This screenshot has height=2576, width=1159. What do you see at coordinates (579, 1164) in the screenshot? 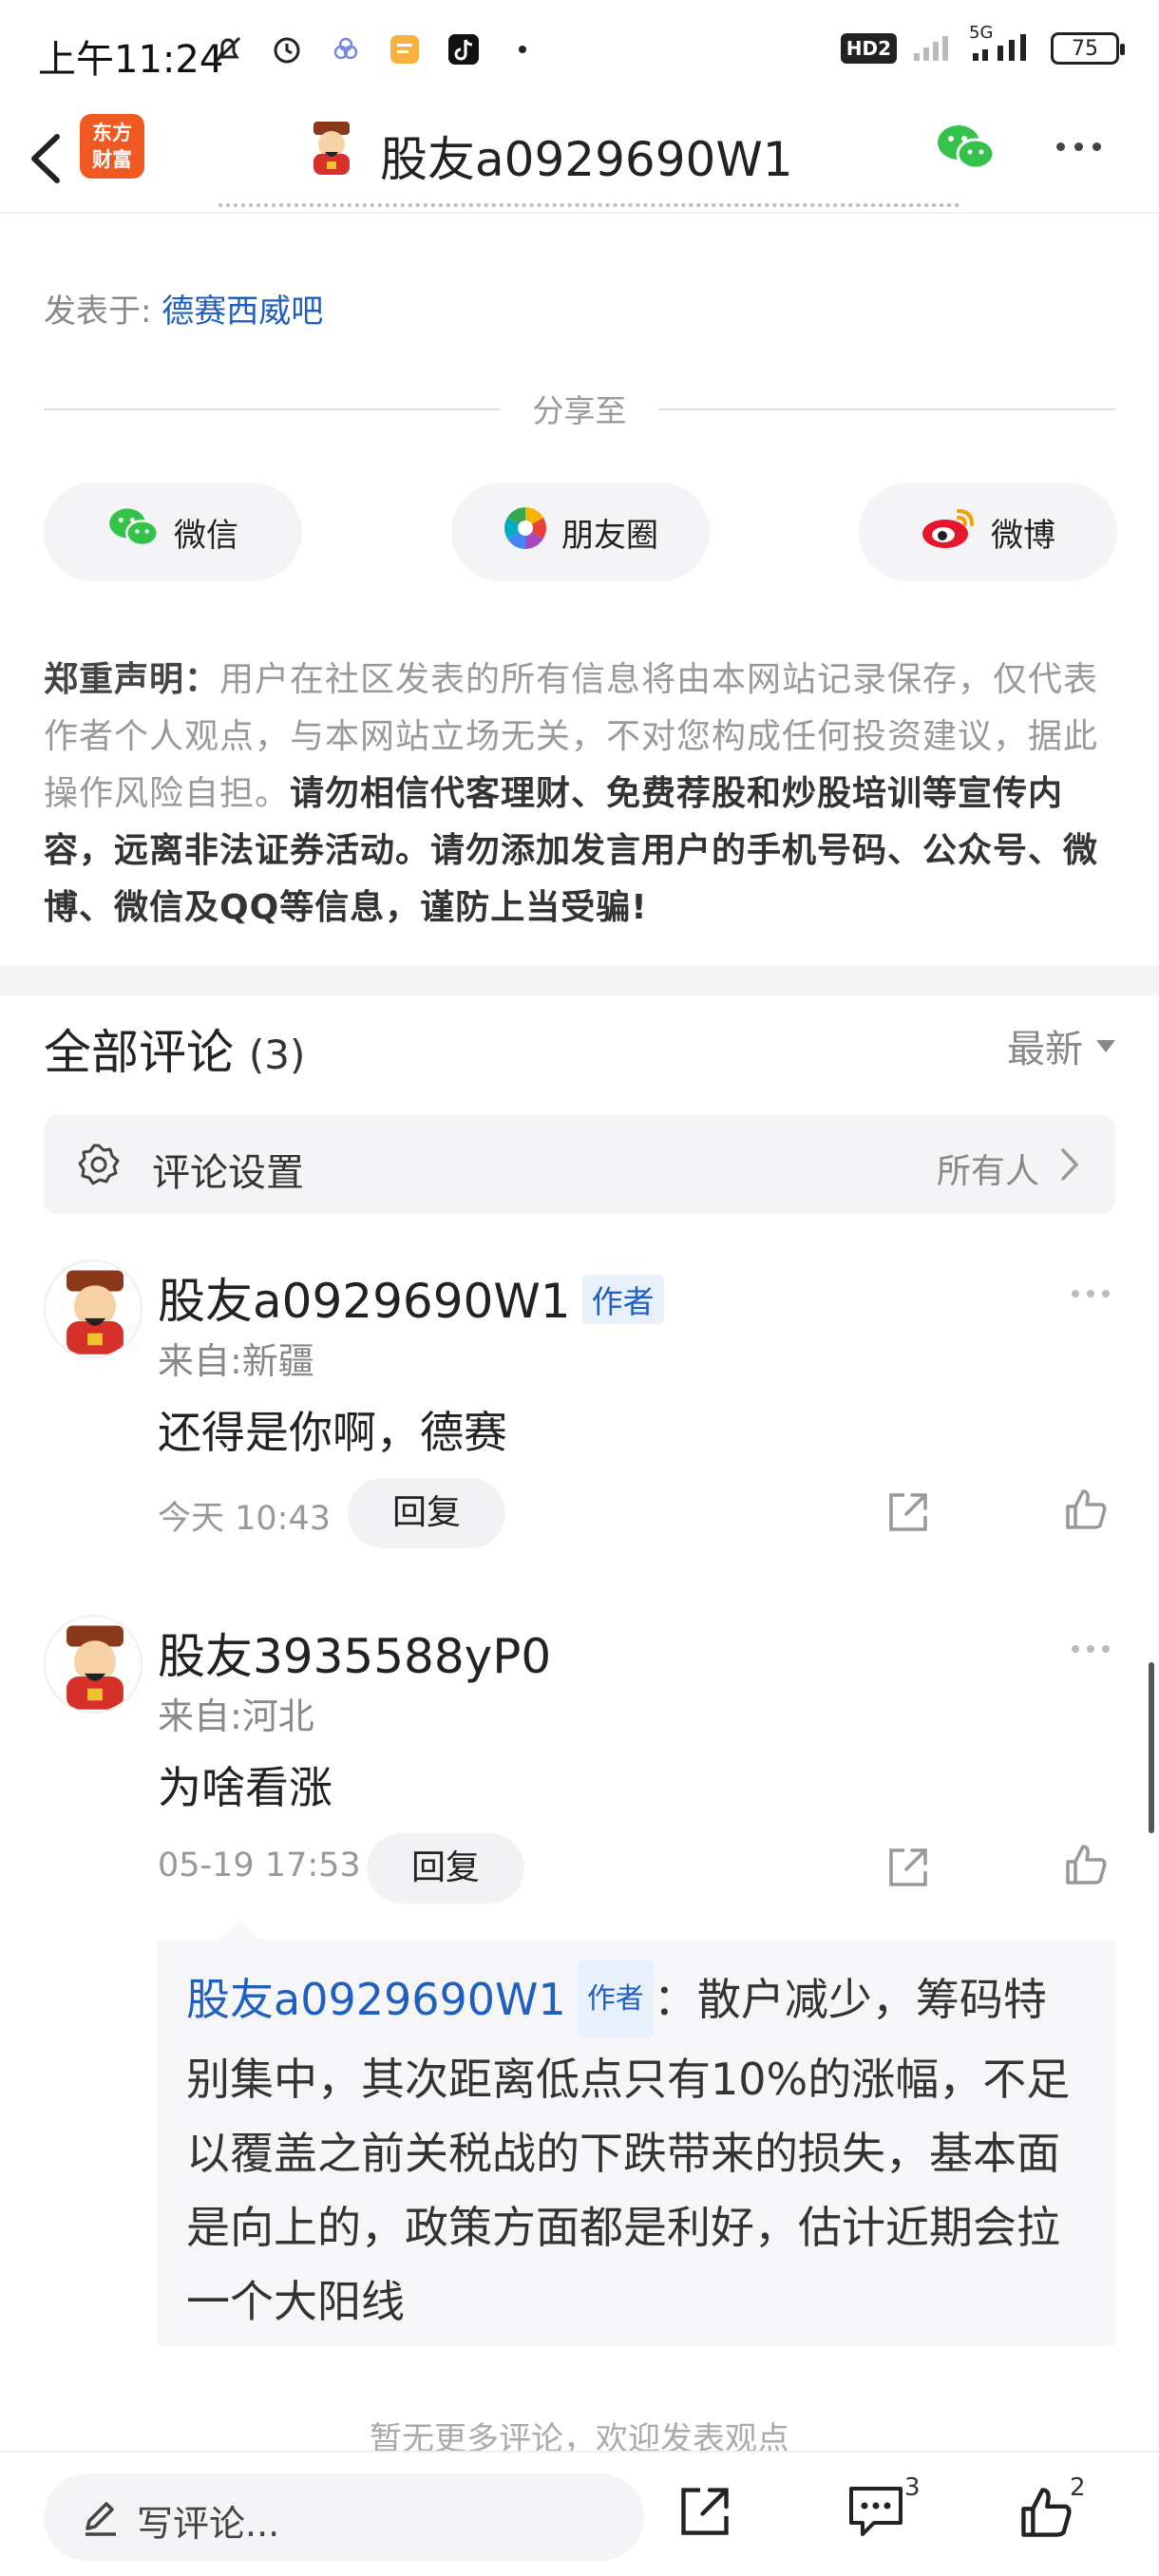
I see `comment-settings-row: 评论设置 所有人` at bounding box center [579, 1164].